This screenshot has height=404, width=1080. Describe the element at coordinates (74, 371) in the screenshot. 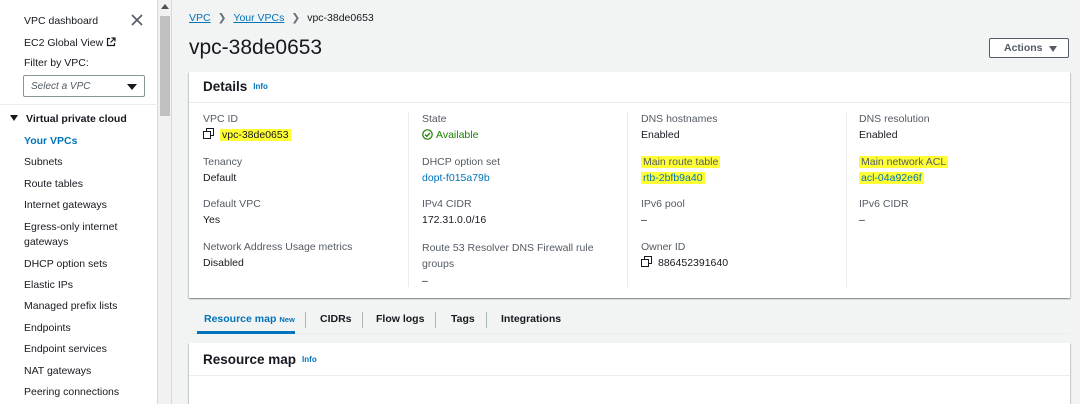

I see `sidebar-item-nat-gateways: NAT gateways` at that location.